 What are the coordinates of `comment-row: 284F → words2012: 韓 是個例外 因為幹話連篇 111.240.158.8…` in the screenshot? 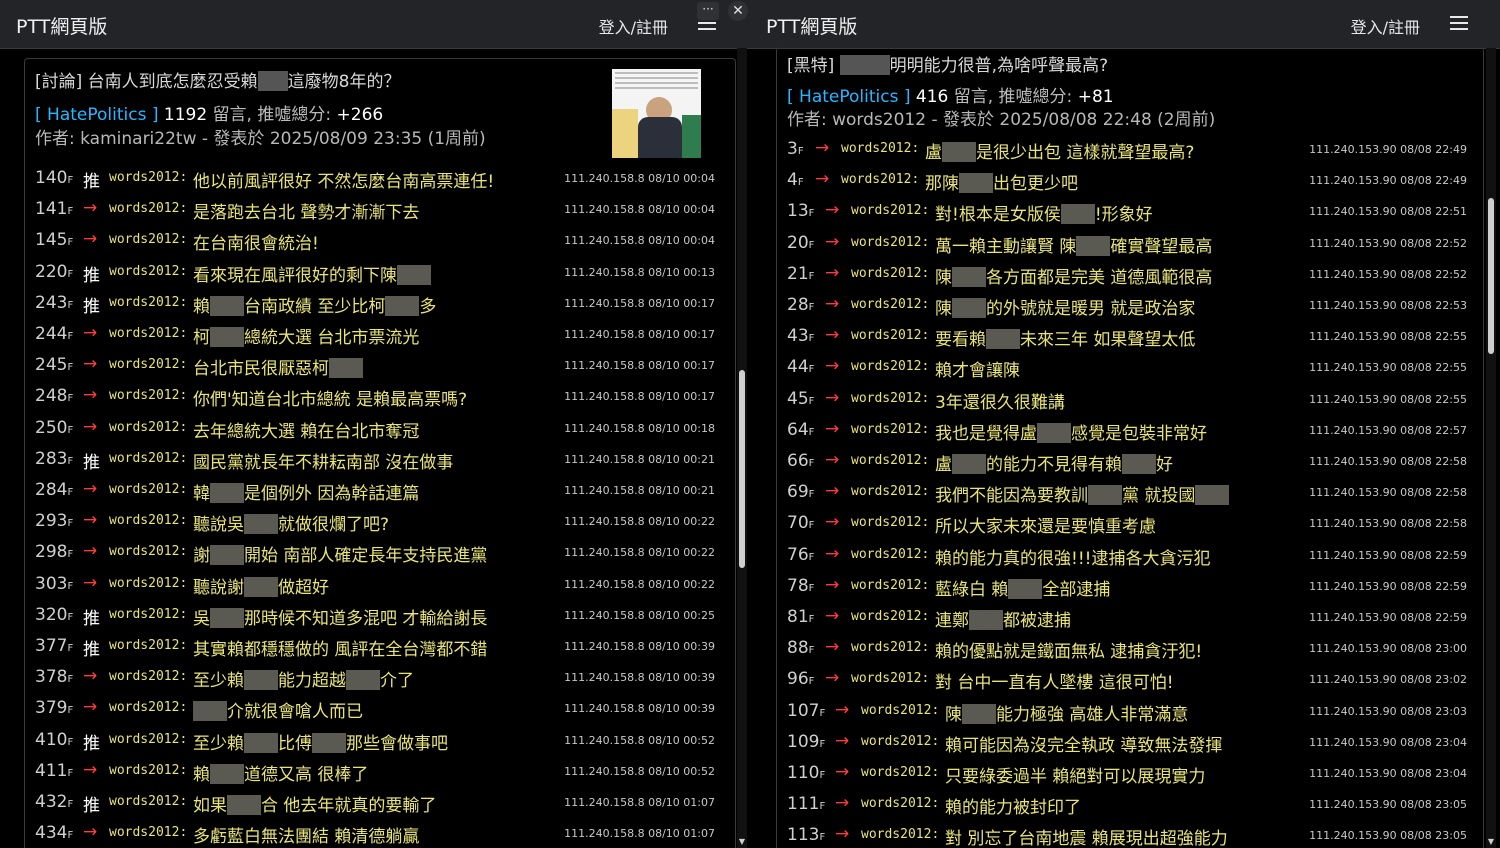 It's located at (375, 492).